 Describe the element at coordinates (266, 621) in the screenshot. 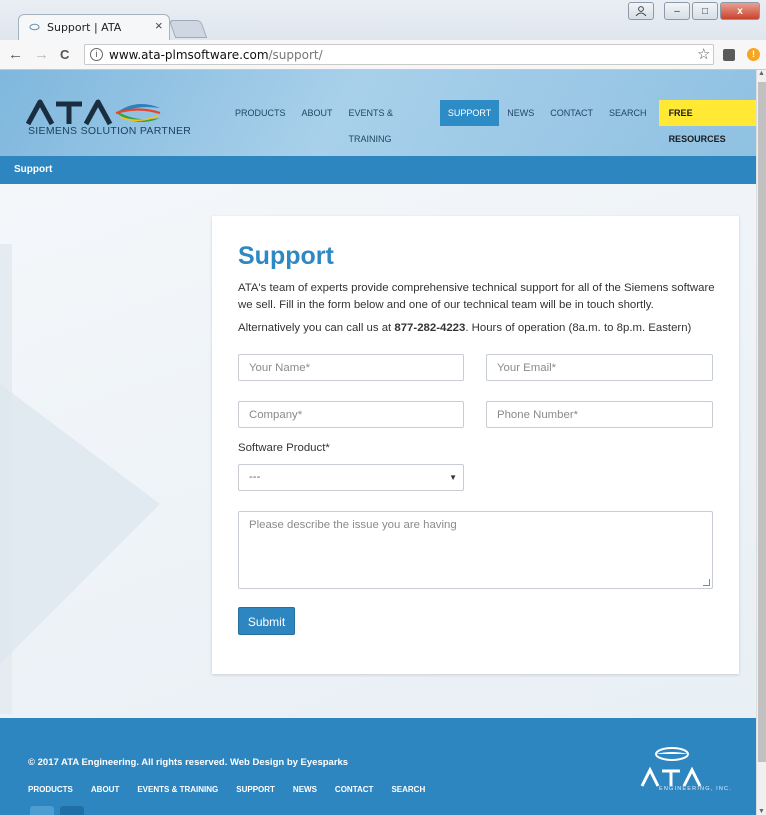

I see `submit-button: Submit` at that location.